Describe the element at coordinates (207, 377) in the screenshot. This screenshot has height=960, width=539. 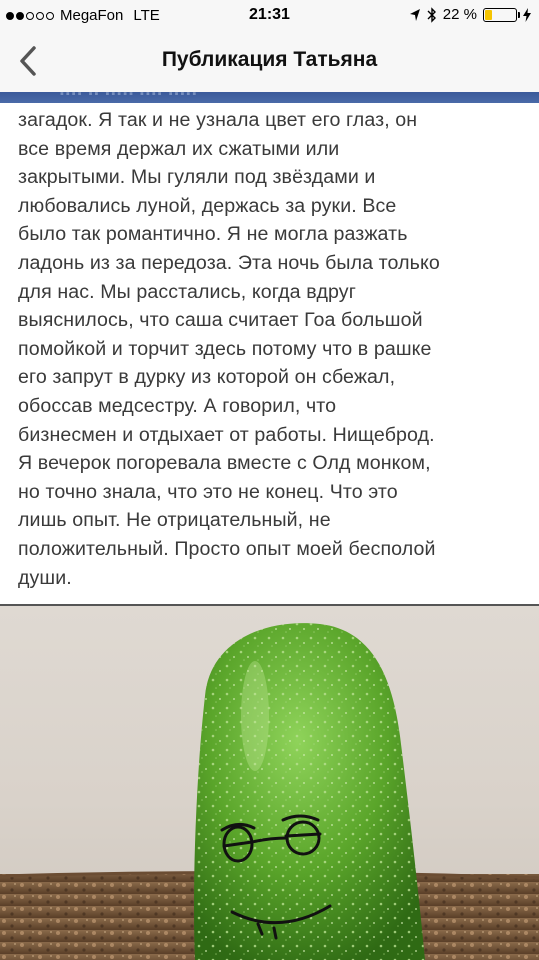
I see `post-text-line: его запрут в дурку из которой он сбежал,` at that location.